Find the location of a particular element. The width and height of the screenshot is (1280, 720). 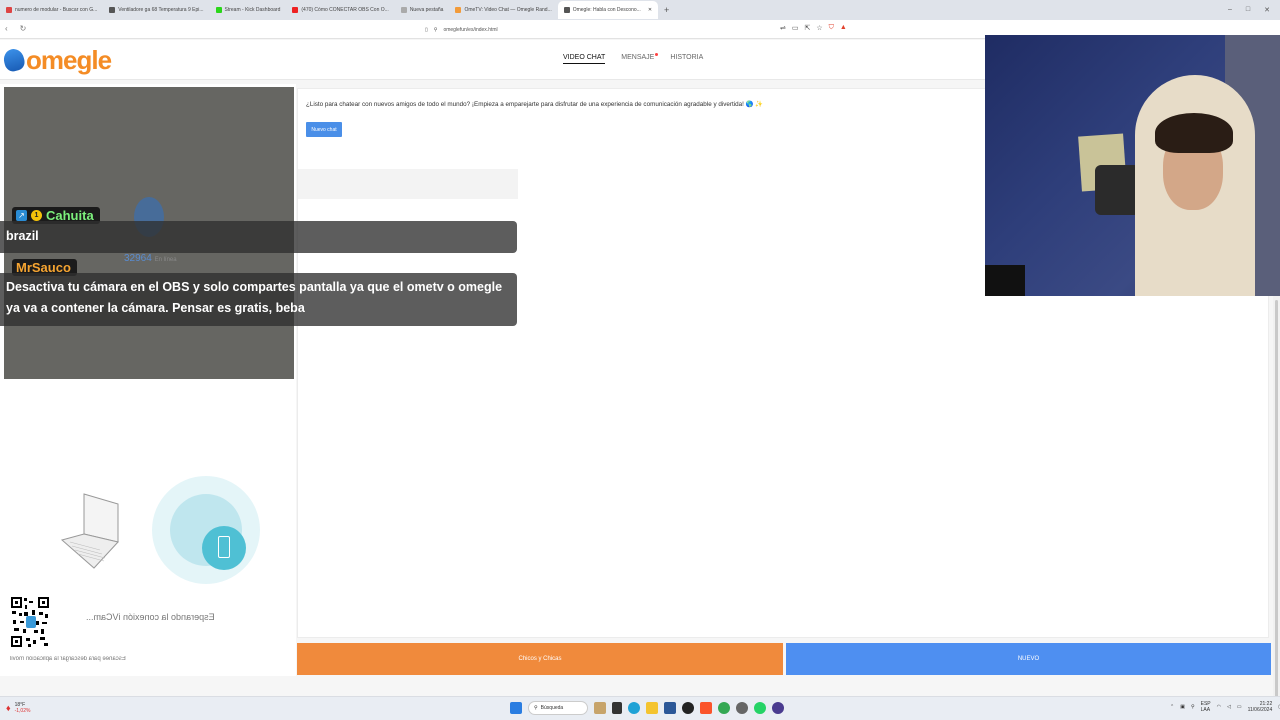

new-tab-button: + is located at coordinates (666, 10).